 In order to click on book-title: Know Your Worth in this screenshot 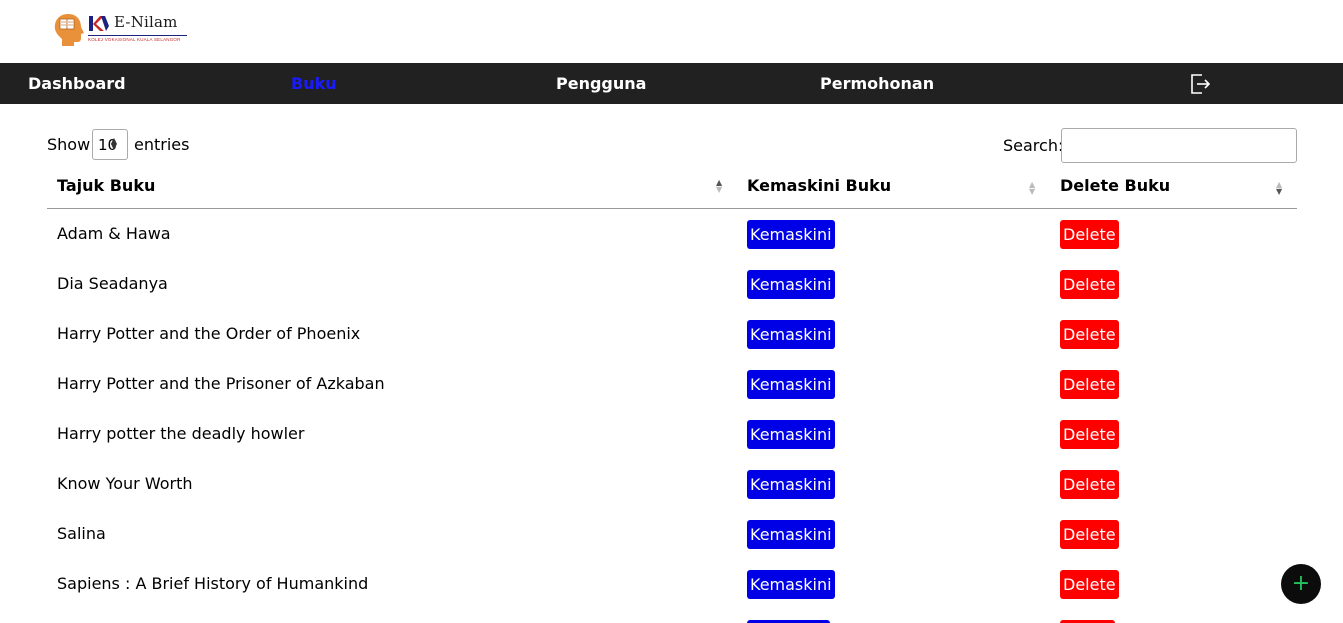, I will do `click(125, 483)`.